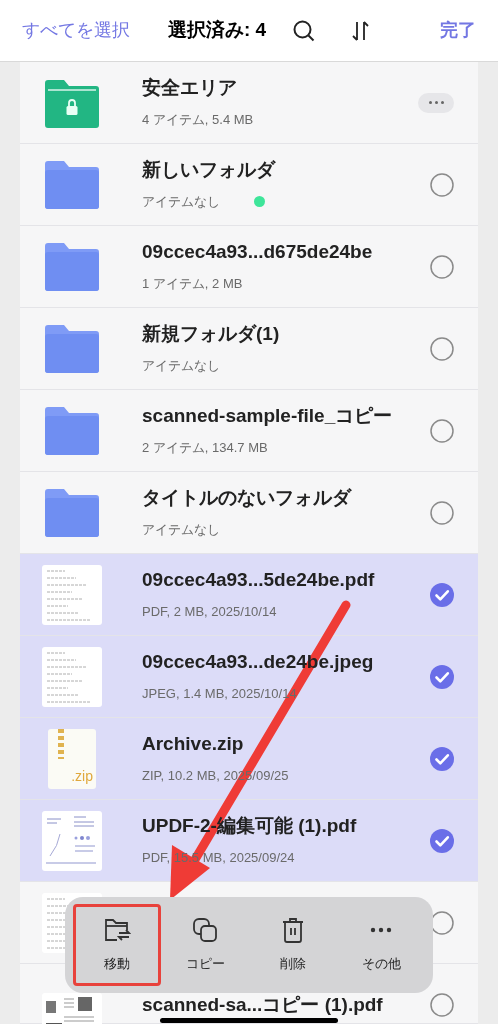 This screenshot has width=498, height=1024. What do you see at coordinates (267, 415) in the screenshot?
I see `item-name: scanned-sample-file_コピー` at bounding box center [267, 415].